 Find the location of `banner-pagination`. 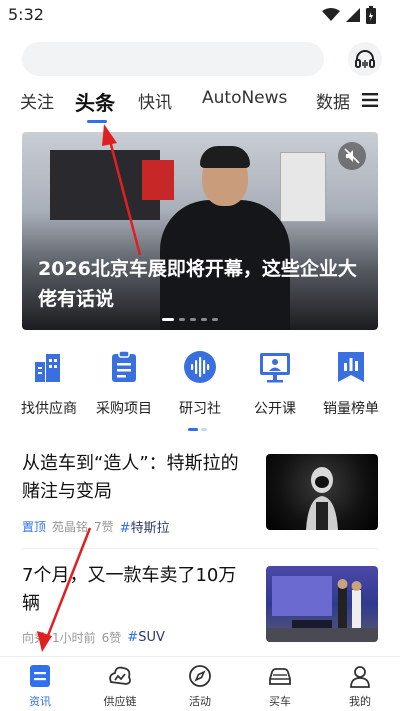

banner-pagination is located at coordinates (190, 319).